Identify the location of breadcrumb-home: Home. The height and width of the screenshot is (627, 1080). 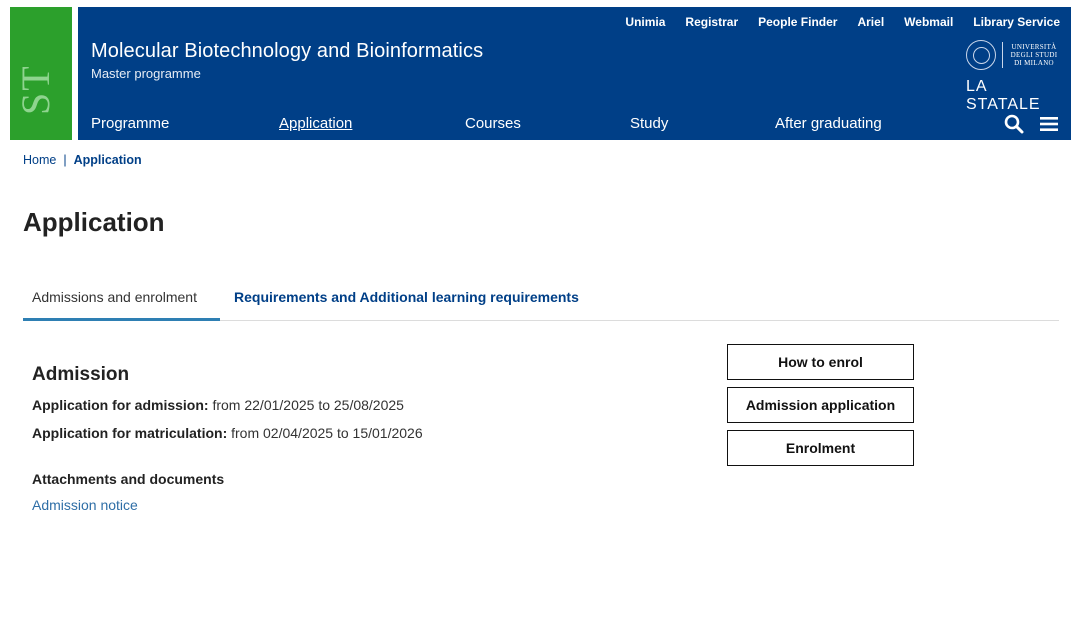
(39, 160).